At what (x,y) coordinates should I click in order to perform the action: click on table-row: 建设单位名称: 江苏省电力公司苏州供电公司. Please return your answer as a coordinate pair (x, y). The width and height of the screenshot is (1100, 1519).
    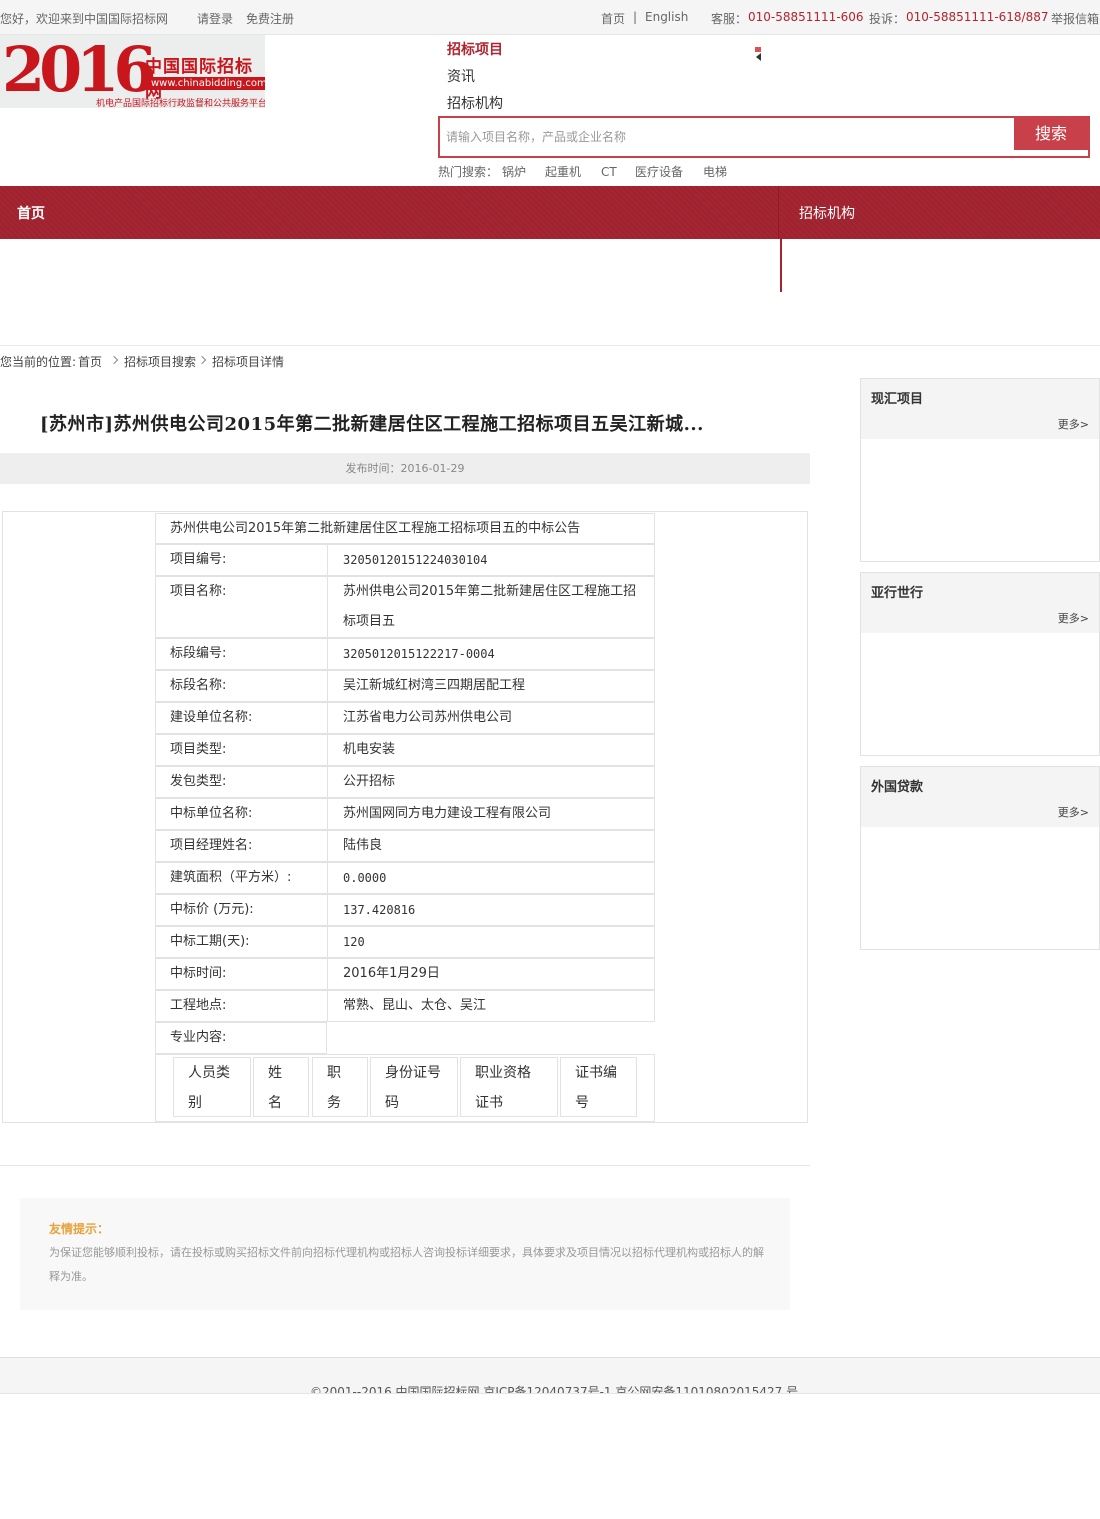
    Looking at the image, I should click on (405, 718).